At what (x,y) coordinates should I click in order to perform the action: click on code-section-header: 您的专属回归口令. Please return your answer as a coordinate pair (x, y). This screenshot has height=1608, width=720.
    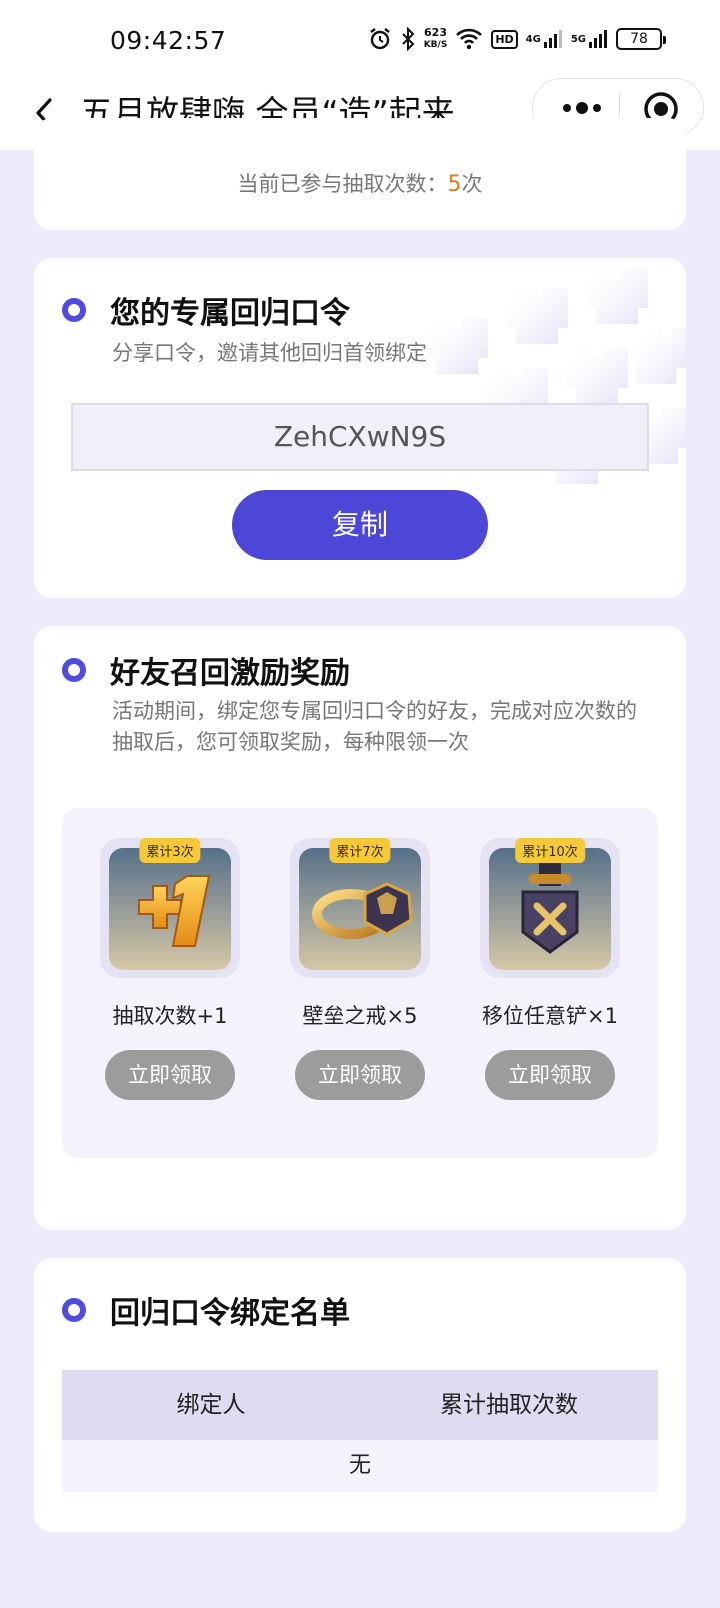
    Looking at the image, I should click on (206, 310).